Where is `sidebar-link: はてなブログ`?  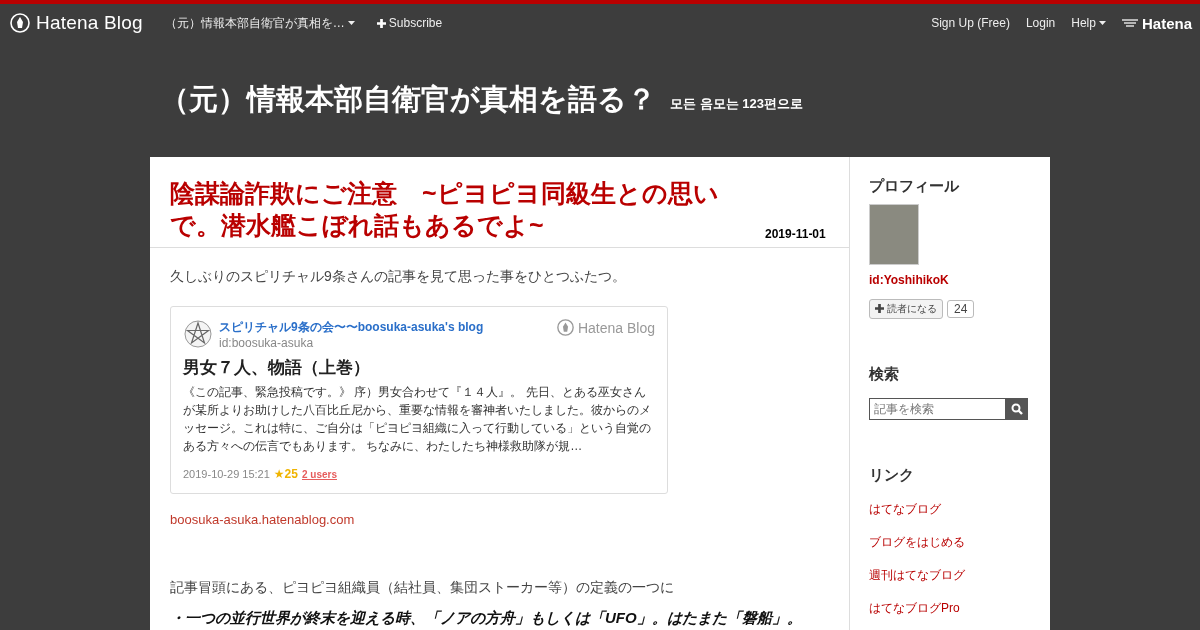 sidebar-link: はてなブログ is located at coordinates (905, 509).